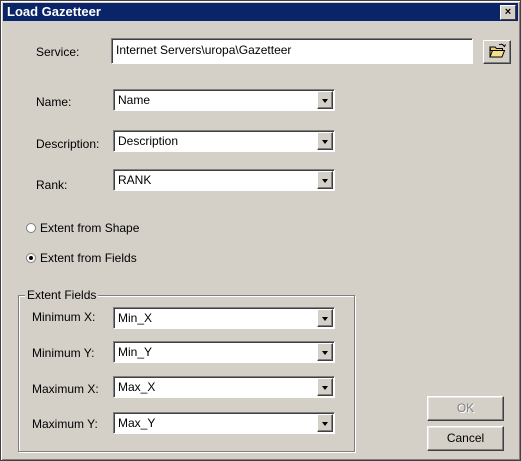  I want to click on browse-button, so click(497, 52).